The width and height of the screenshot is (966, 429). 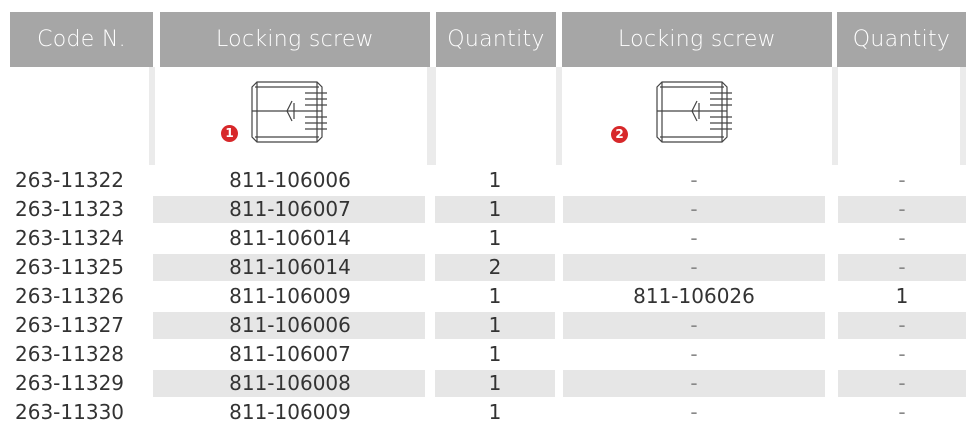 I want to click on header-locking-screw-2: Locking screw, so click(x=697, y=39).